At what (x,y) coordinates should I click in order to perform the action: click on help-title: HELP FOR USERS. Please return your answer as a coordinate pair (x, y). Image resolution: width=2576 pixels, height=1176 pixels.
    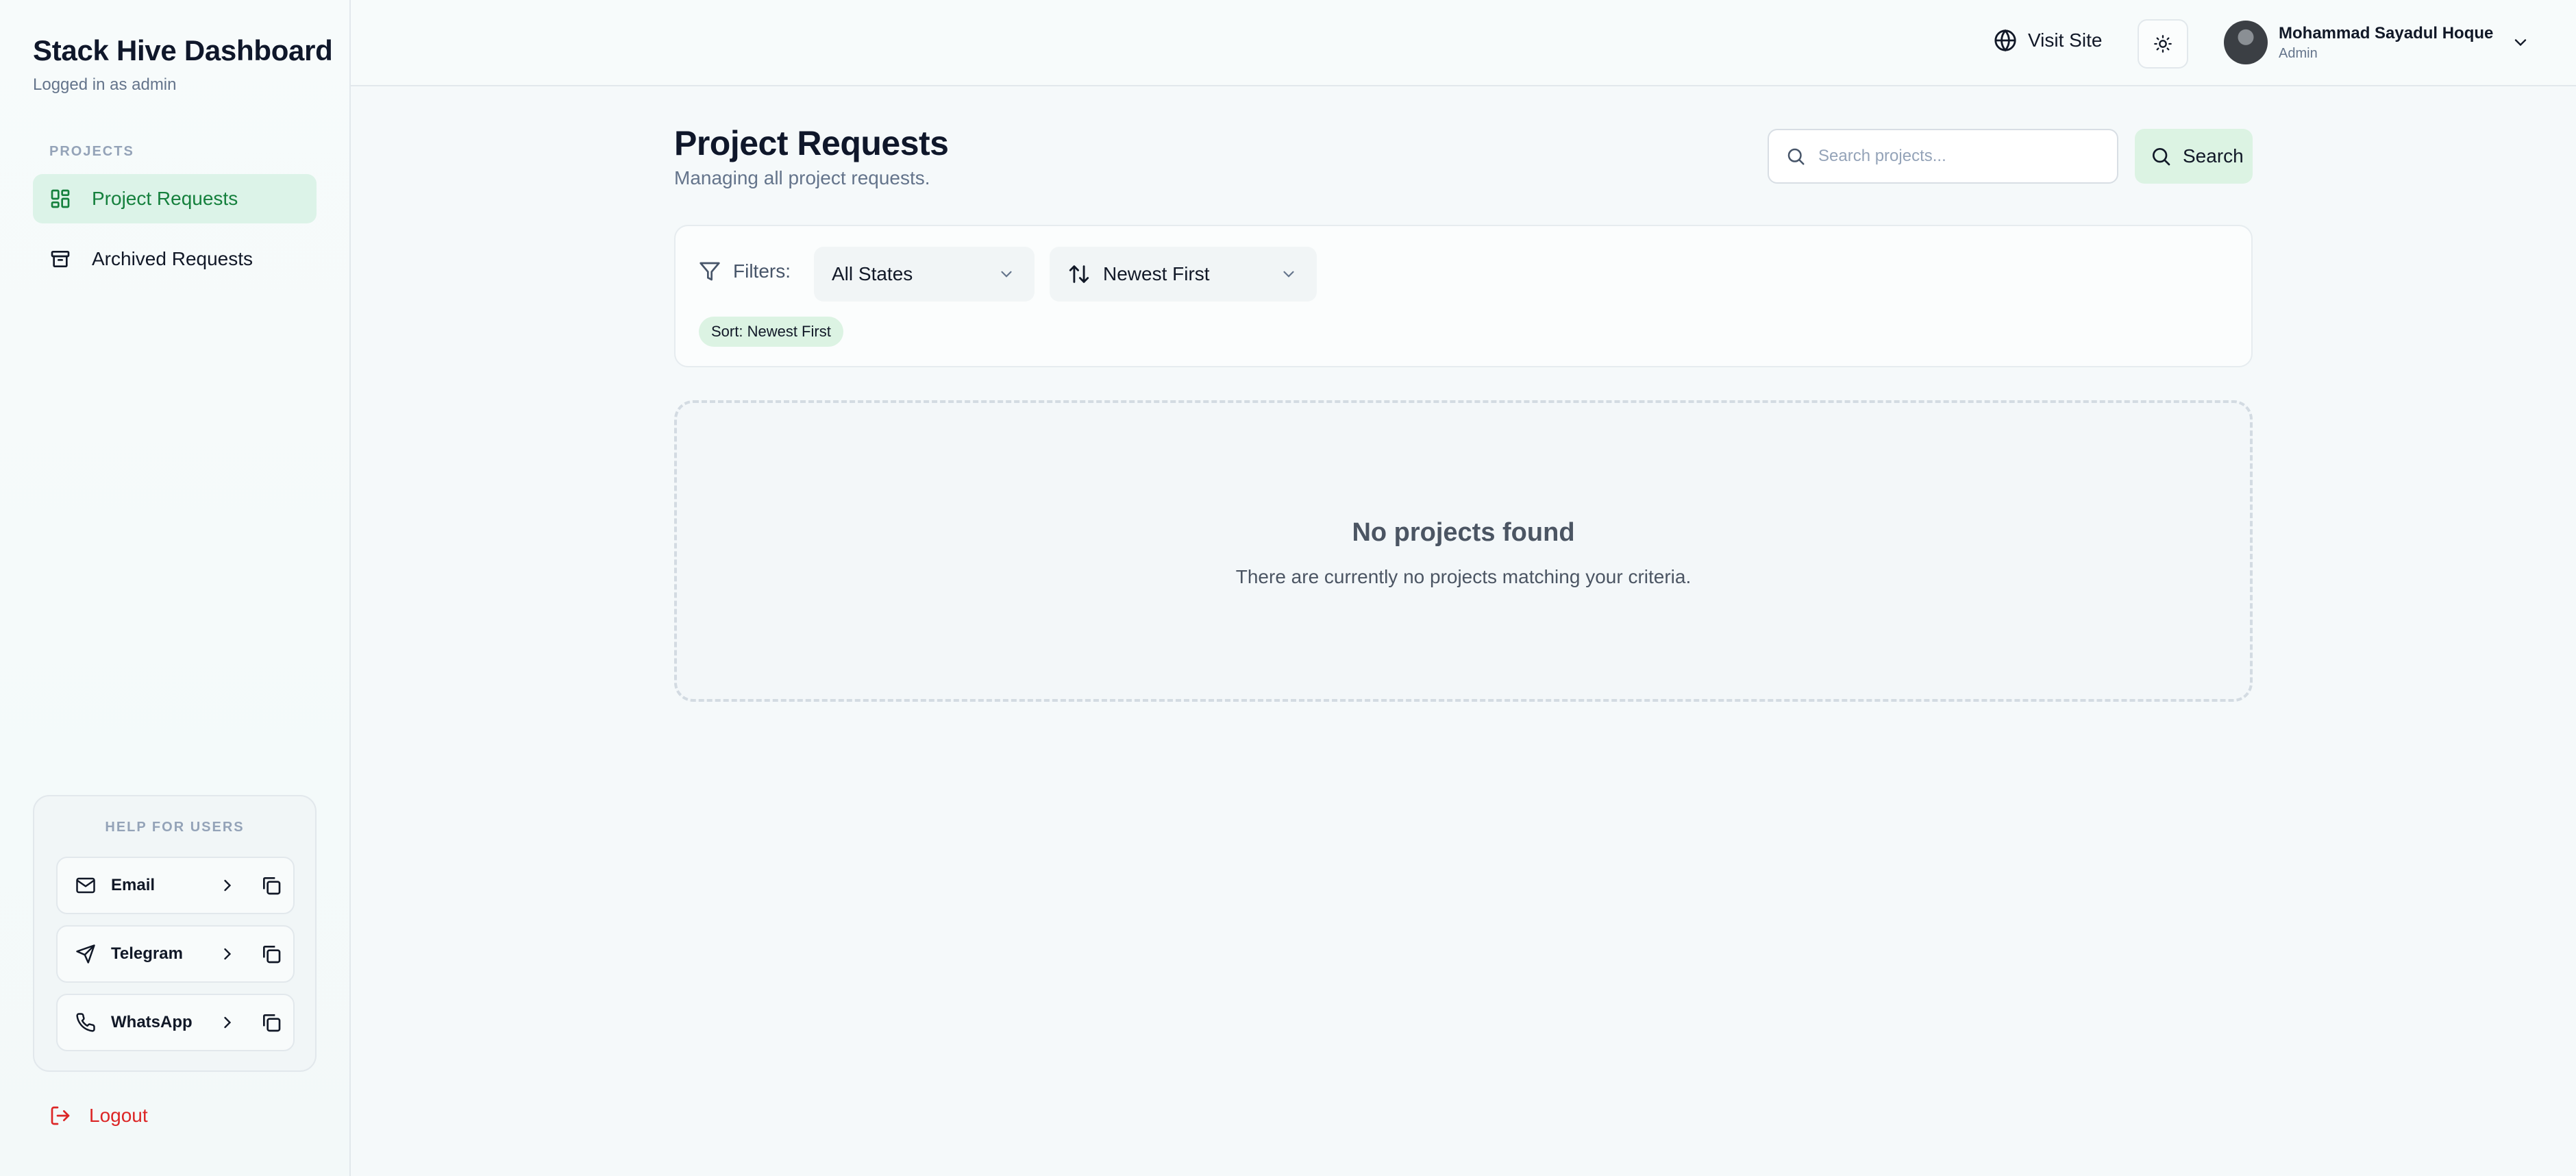
    Looking at the image, I should click on (175, 827).